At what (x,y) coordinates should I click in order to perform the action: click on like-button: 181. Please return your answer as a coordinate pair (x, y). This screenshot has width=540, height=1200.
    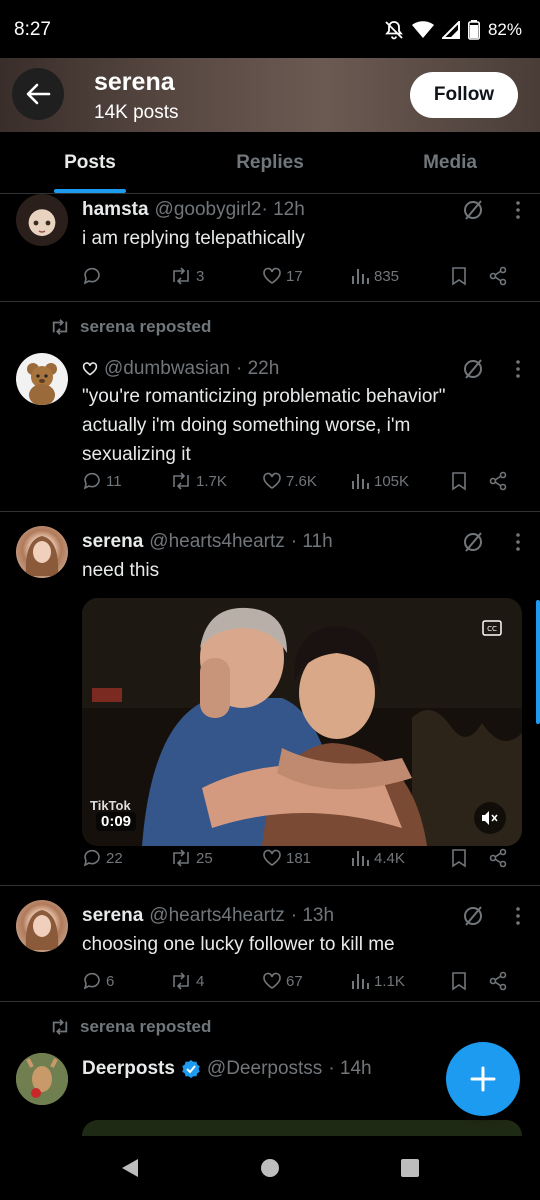
    Looking at the image, I should click on (306, 858).